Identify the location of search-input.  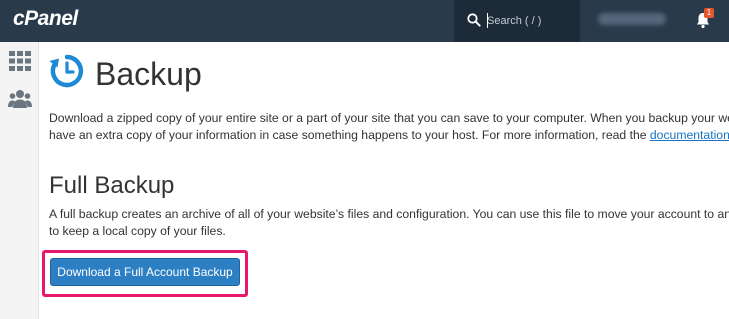
(531, 21).